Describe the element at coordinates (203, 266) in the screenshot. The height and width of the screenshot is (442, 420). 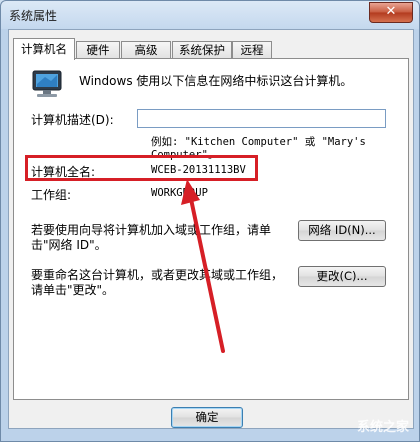
I see `annotation-arrow-icon` at that location.